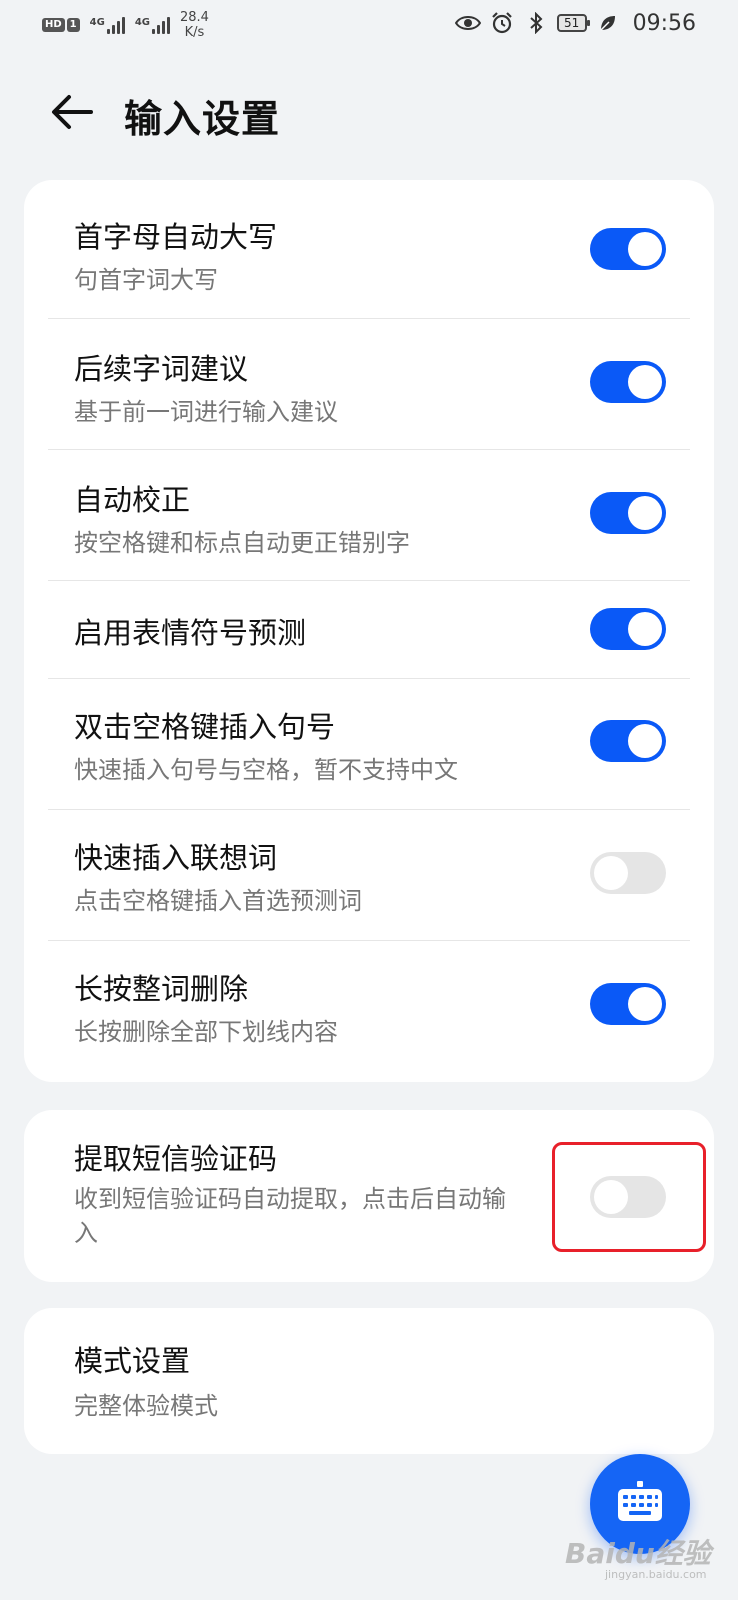 This screenshot has height=1600, width=738. Describe the element at coordinates (206, 412) in the screenshot. I see `setting-subtitle: 基于前一词进行输入建议` at that location.